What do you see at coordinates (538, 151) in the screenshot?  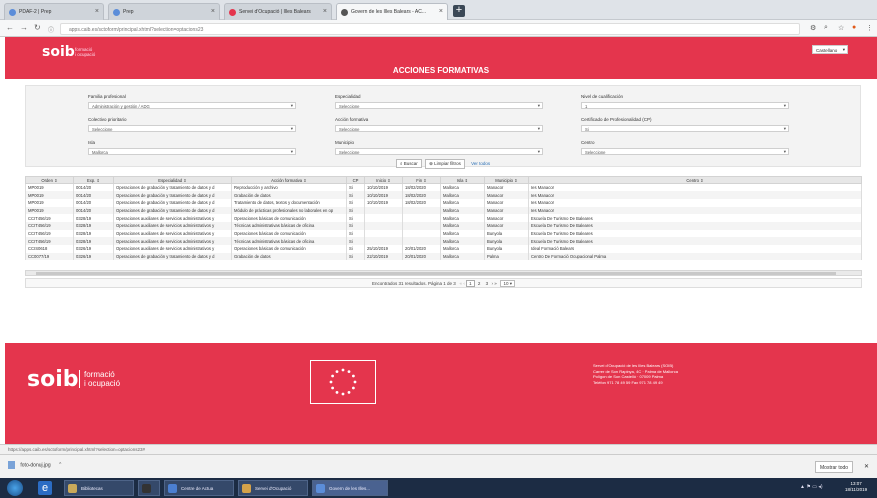 I see `chevron-down-icon: ▾` at bounding box center [538, 151].